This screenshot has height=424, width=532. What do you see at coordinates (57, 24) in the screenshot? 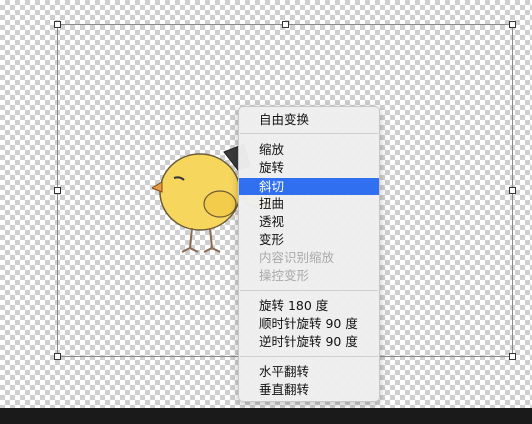
I see `transform-handle-top-left` at bounding box center [57, 24].